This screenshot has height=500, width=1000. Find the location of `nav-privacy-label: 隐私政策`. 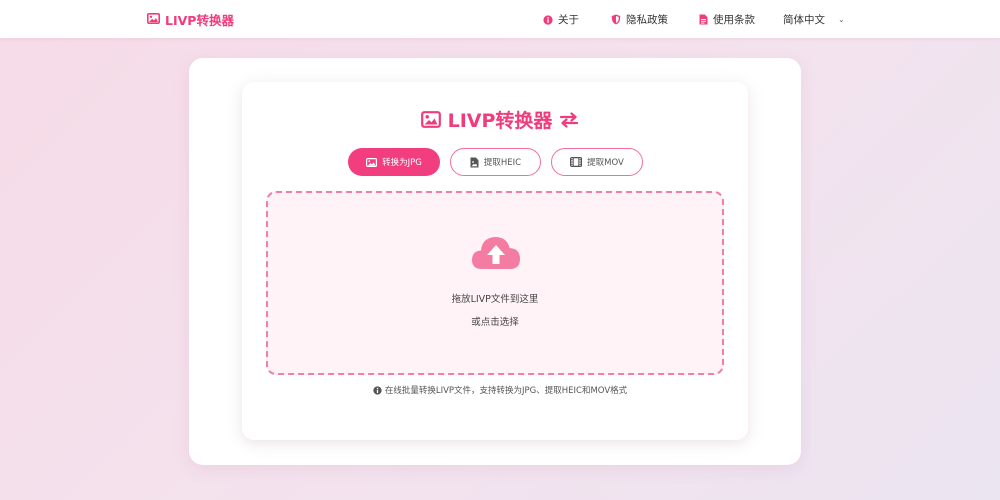

nav-privacy-label: 隐私政策 is located at coordinates (647, 20).